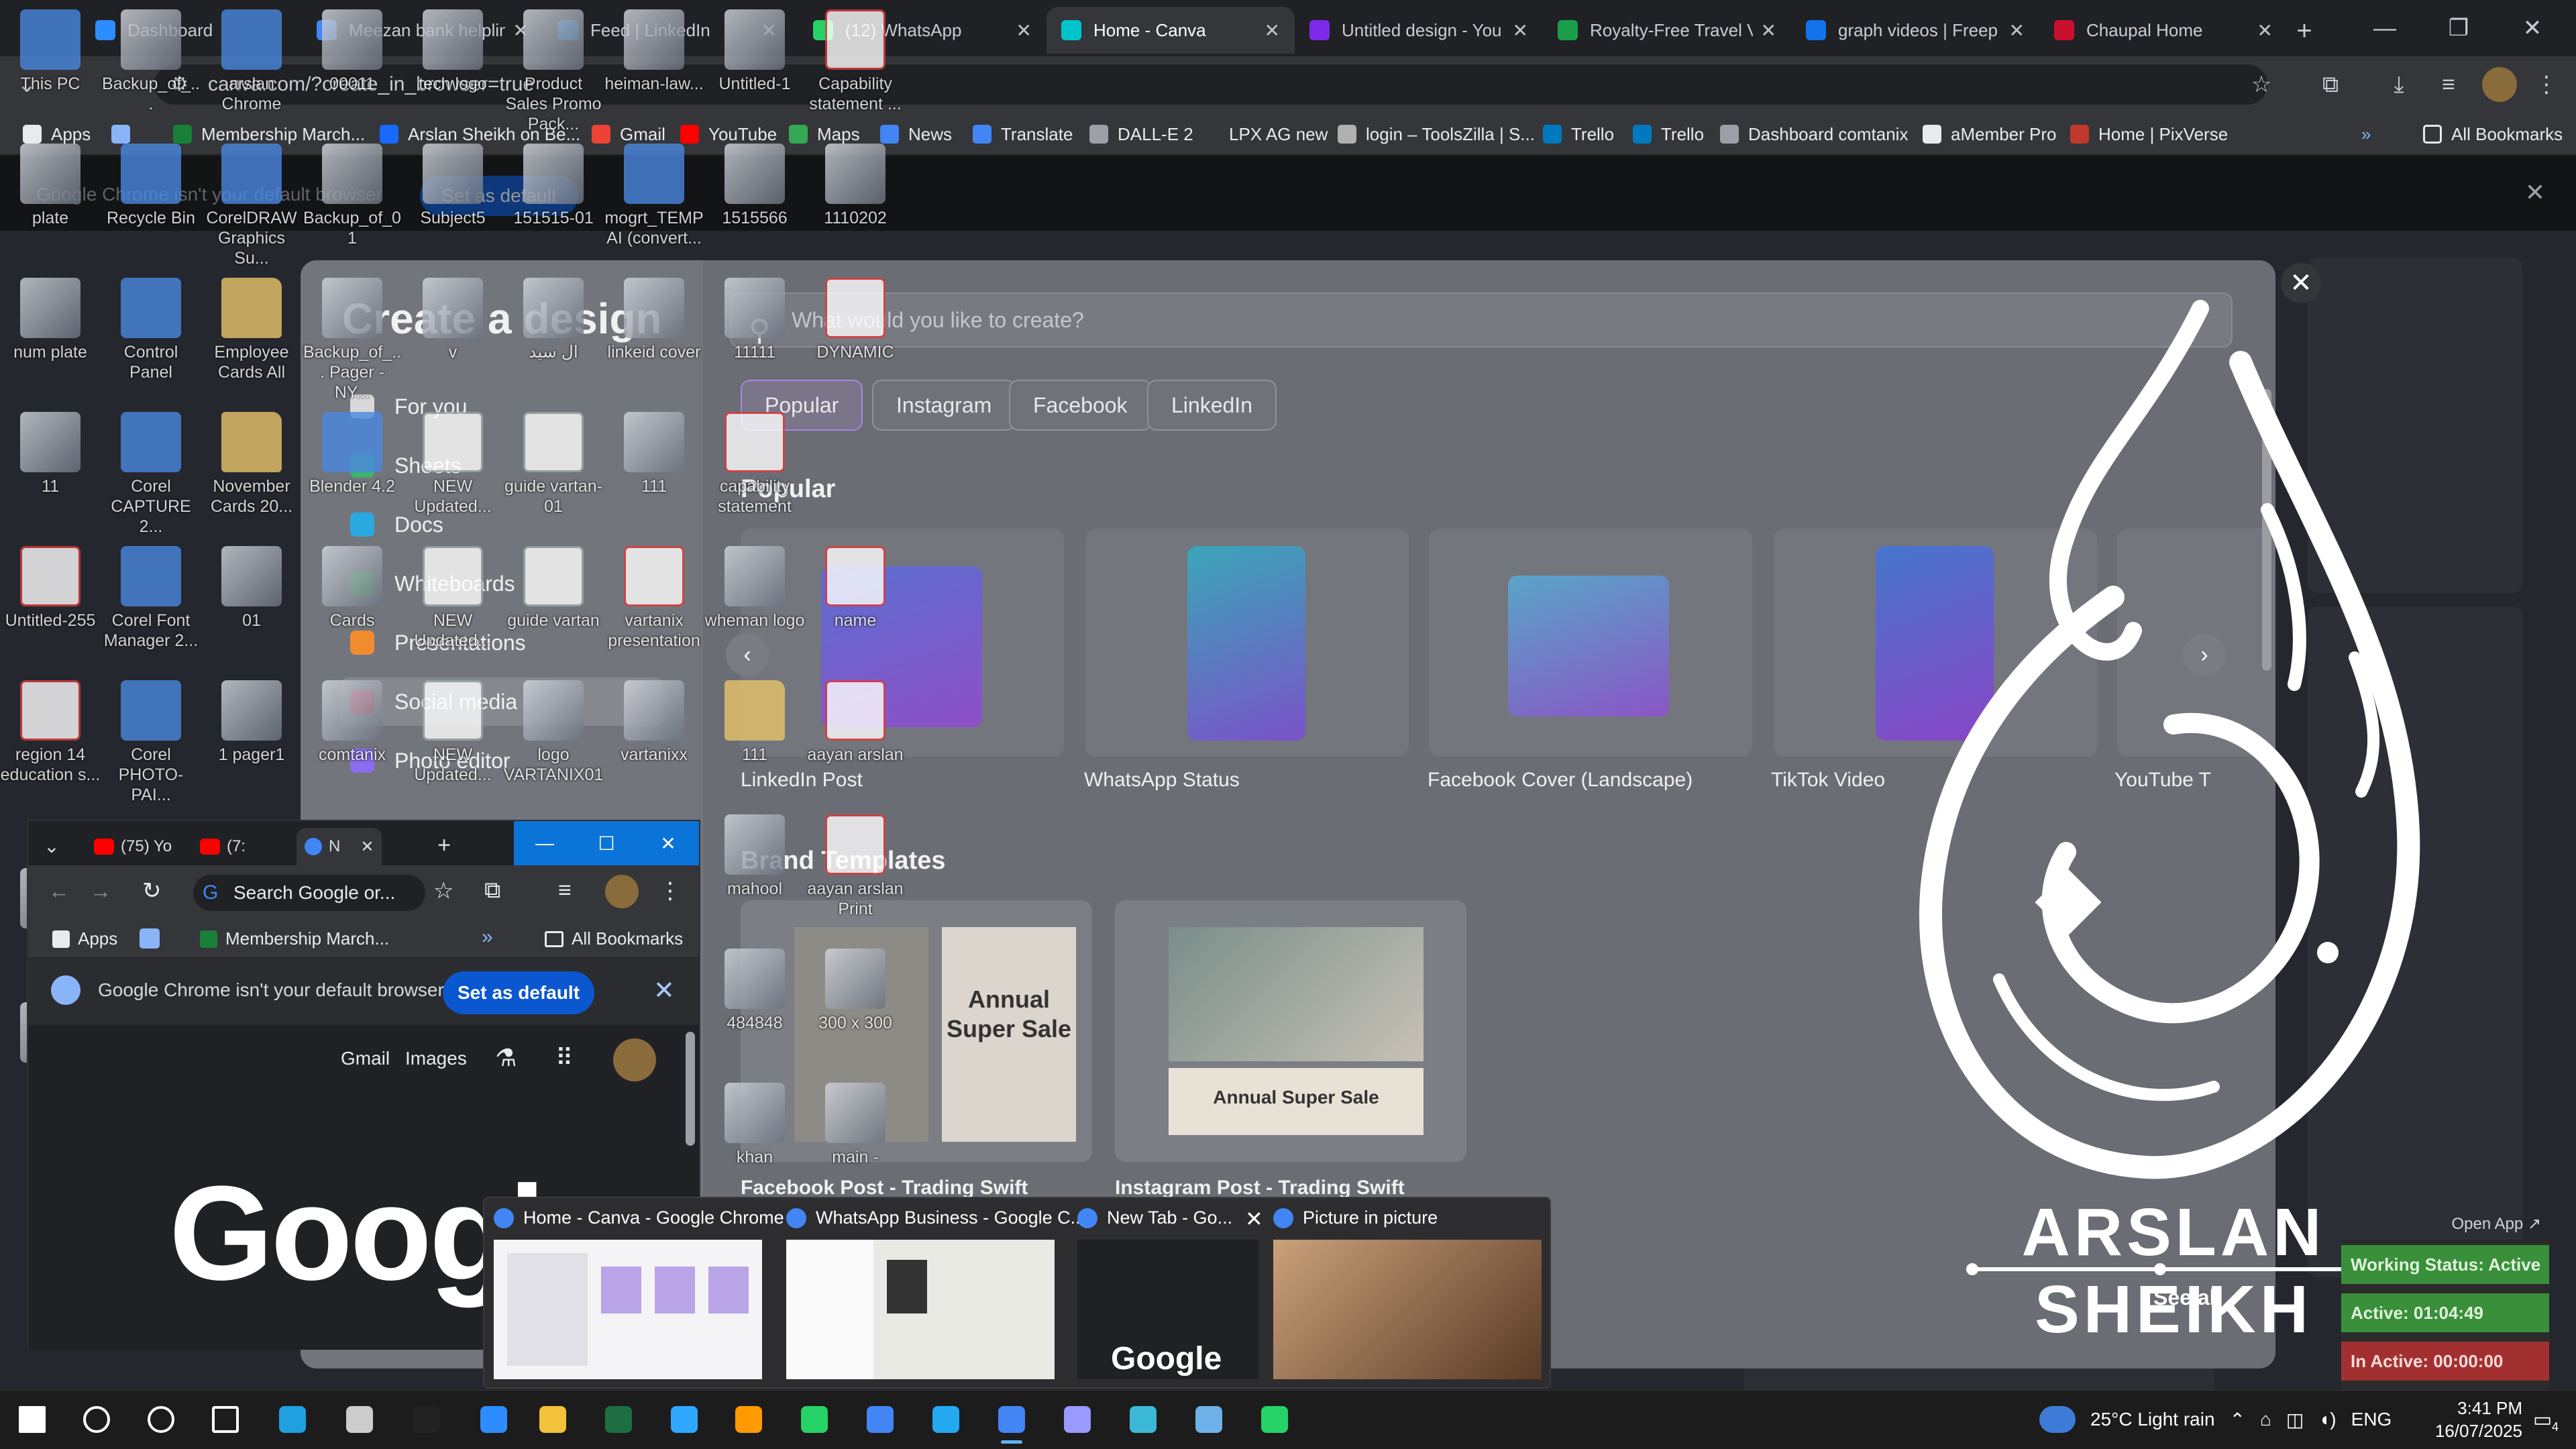 This screenshot has width=2576, height=1449. Describe the element at coordinates (502, 643) in the screenshot. I see `sidebar-item-presentations: Presentations` at that location.